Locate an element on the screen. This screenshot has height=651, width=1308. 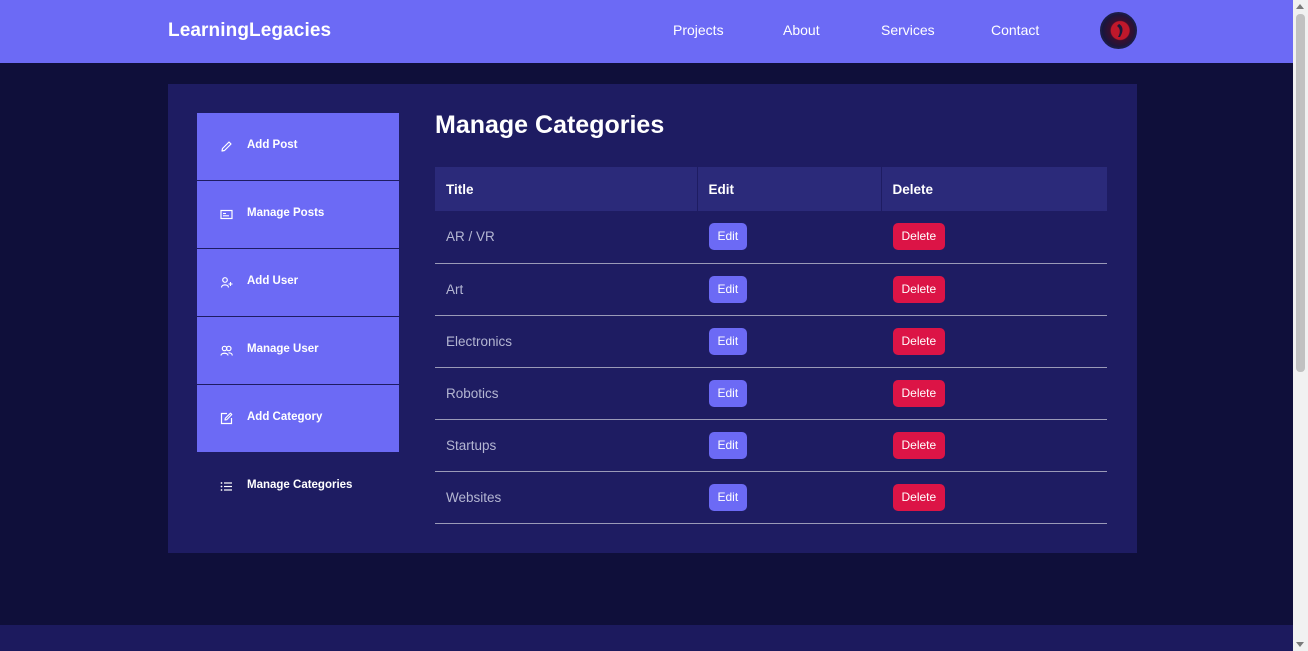
sidebar-item-label: Manage Posts is located at coordinates (286, 213).